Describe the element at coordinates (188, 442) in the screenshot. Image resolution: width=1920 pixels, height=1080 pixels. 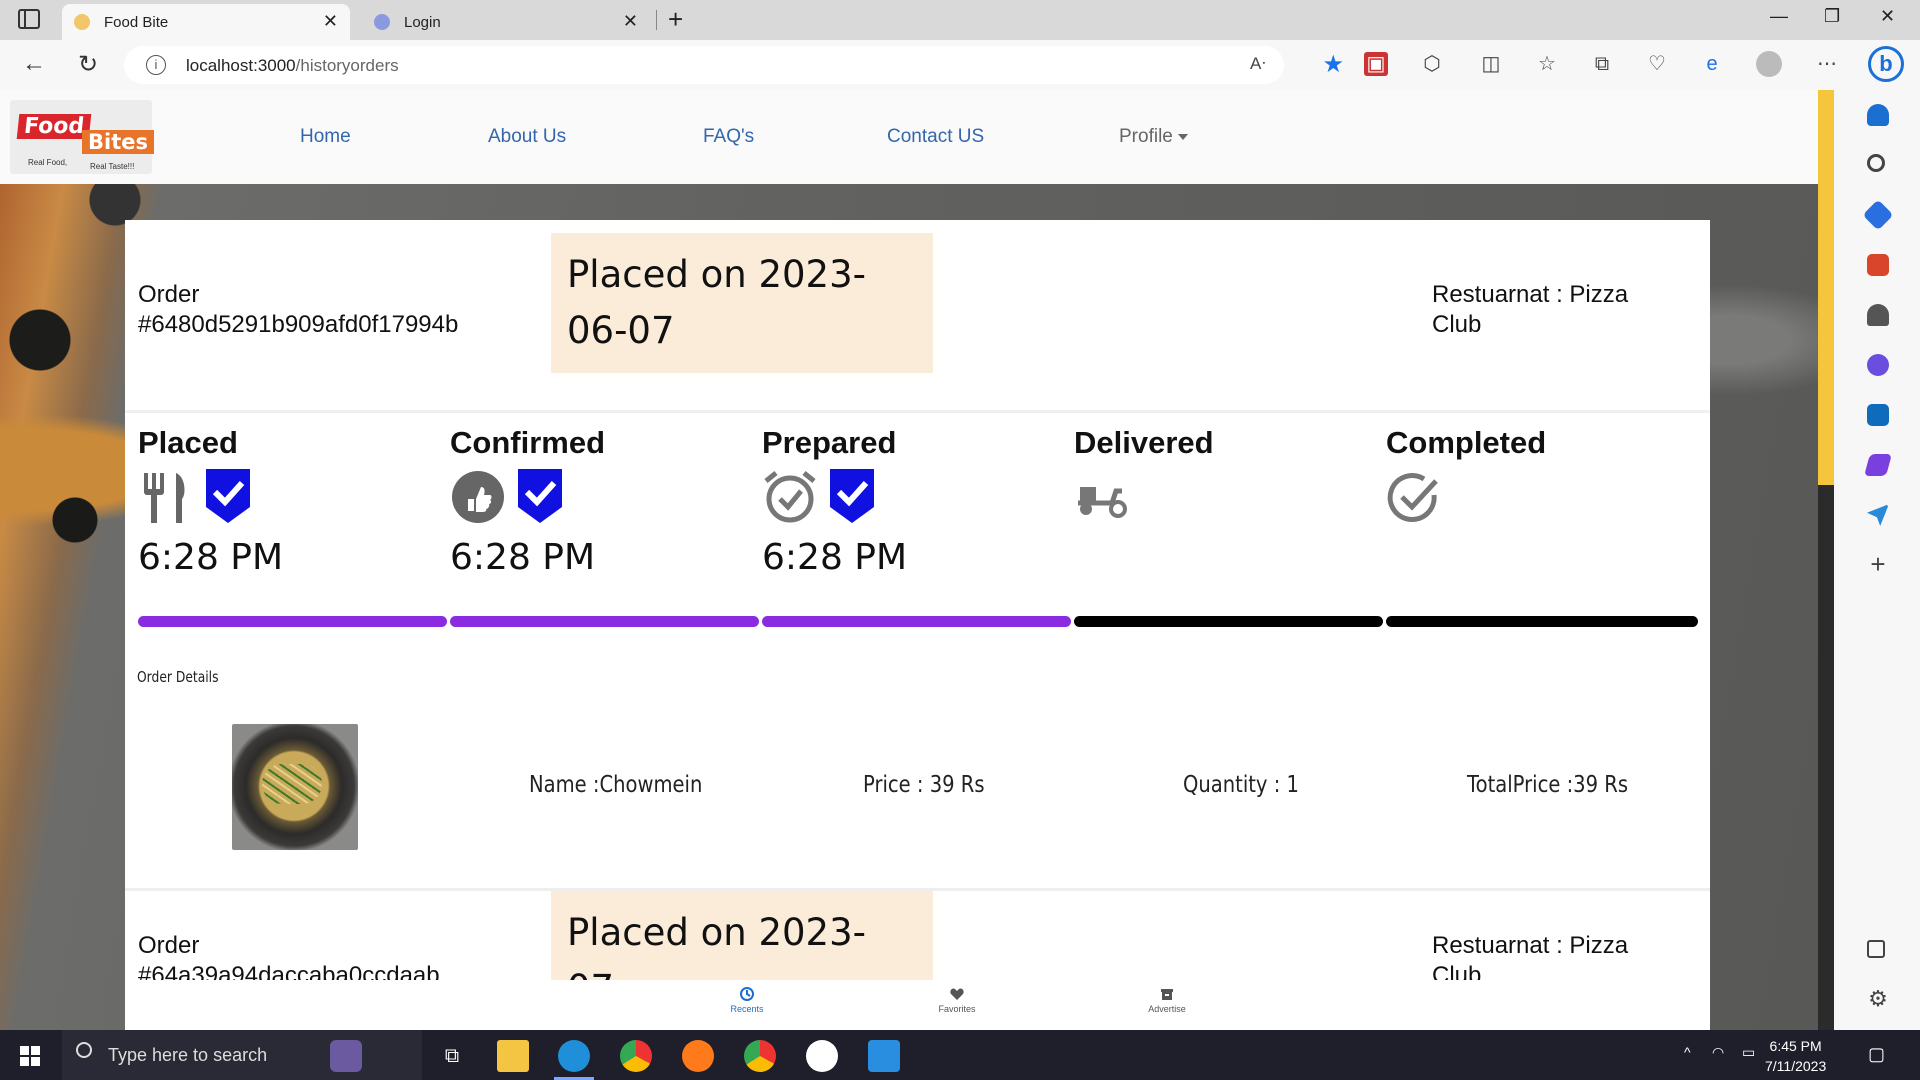
I see `stage-title: Placed` at that location.